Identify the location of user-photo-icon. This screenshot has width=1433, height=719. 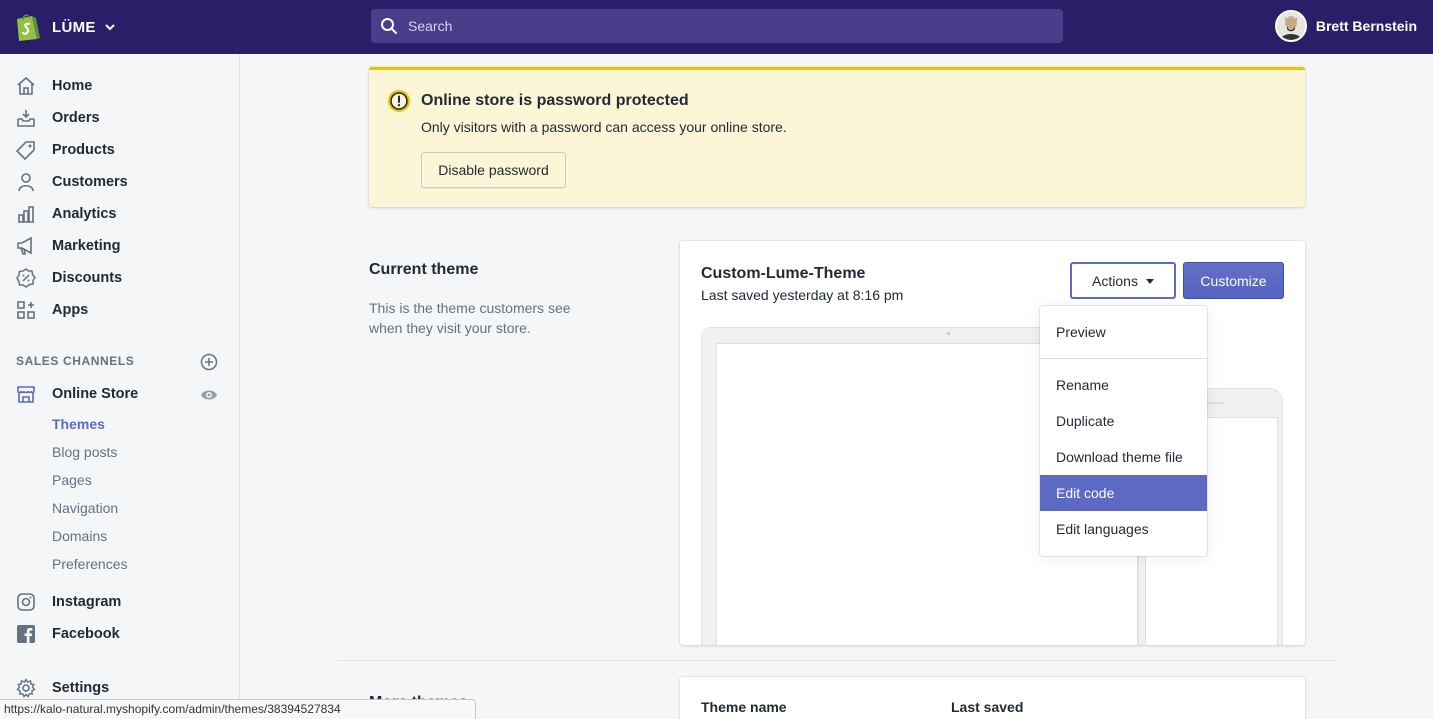
(1290, 26).